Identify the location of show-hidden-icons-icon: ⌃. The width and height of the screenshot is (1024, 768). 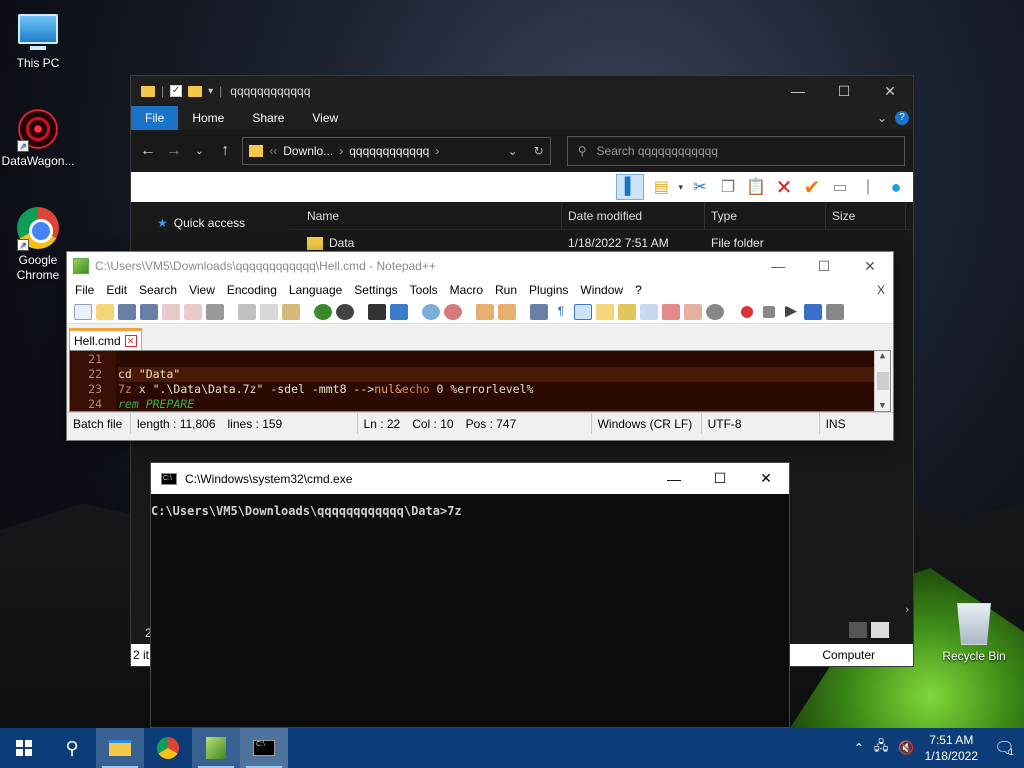
(859, 748).